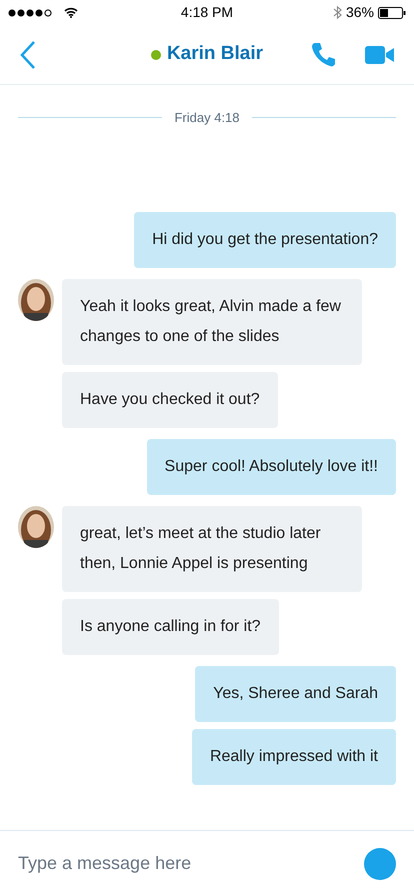 The height and width of the screenshot is (896, 414). Describe the element at coordinates (360, 12) in the screenshot. I see `battery-percentage: 36%` at that location.